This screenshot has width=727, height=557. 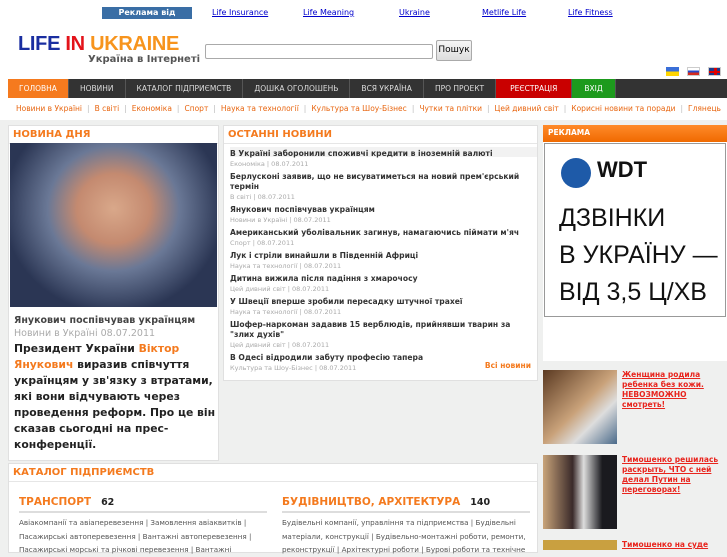 I want to click on logo: LIFE IN UKRAINE, so click(x=98, y=44).